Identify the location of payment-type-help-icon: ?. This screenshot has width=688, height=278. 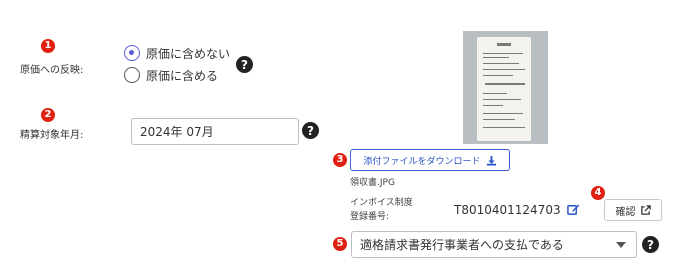
(650, 244).